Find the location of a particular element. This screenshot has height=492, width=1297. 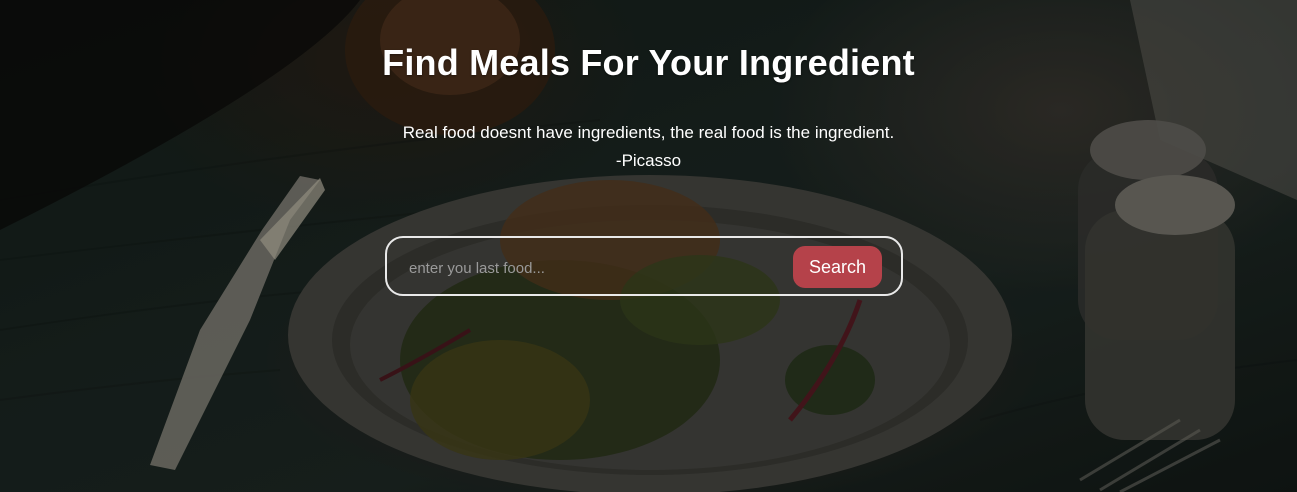

search-input is located at coordinates (599, 268).